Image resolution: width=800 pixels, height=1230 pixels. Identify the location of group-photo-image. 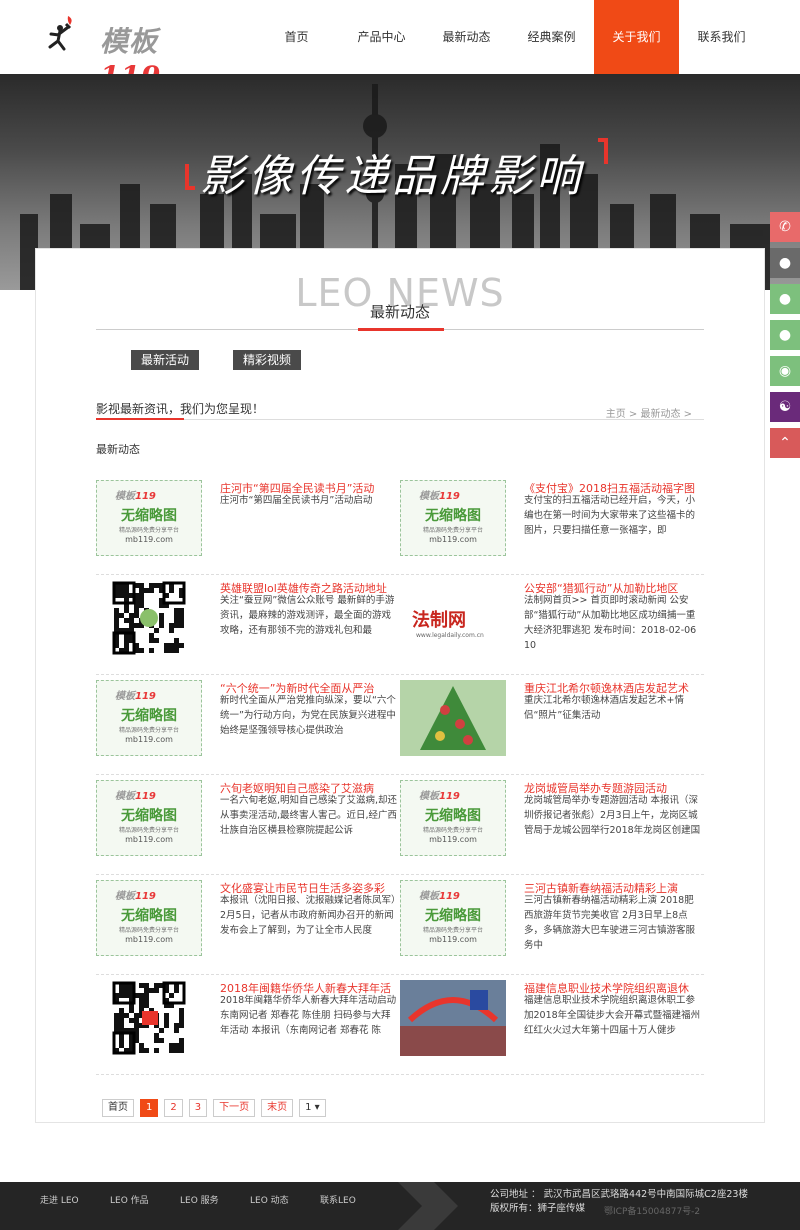
(453, 1018).